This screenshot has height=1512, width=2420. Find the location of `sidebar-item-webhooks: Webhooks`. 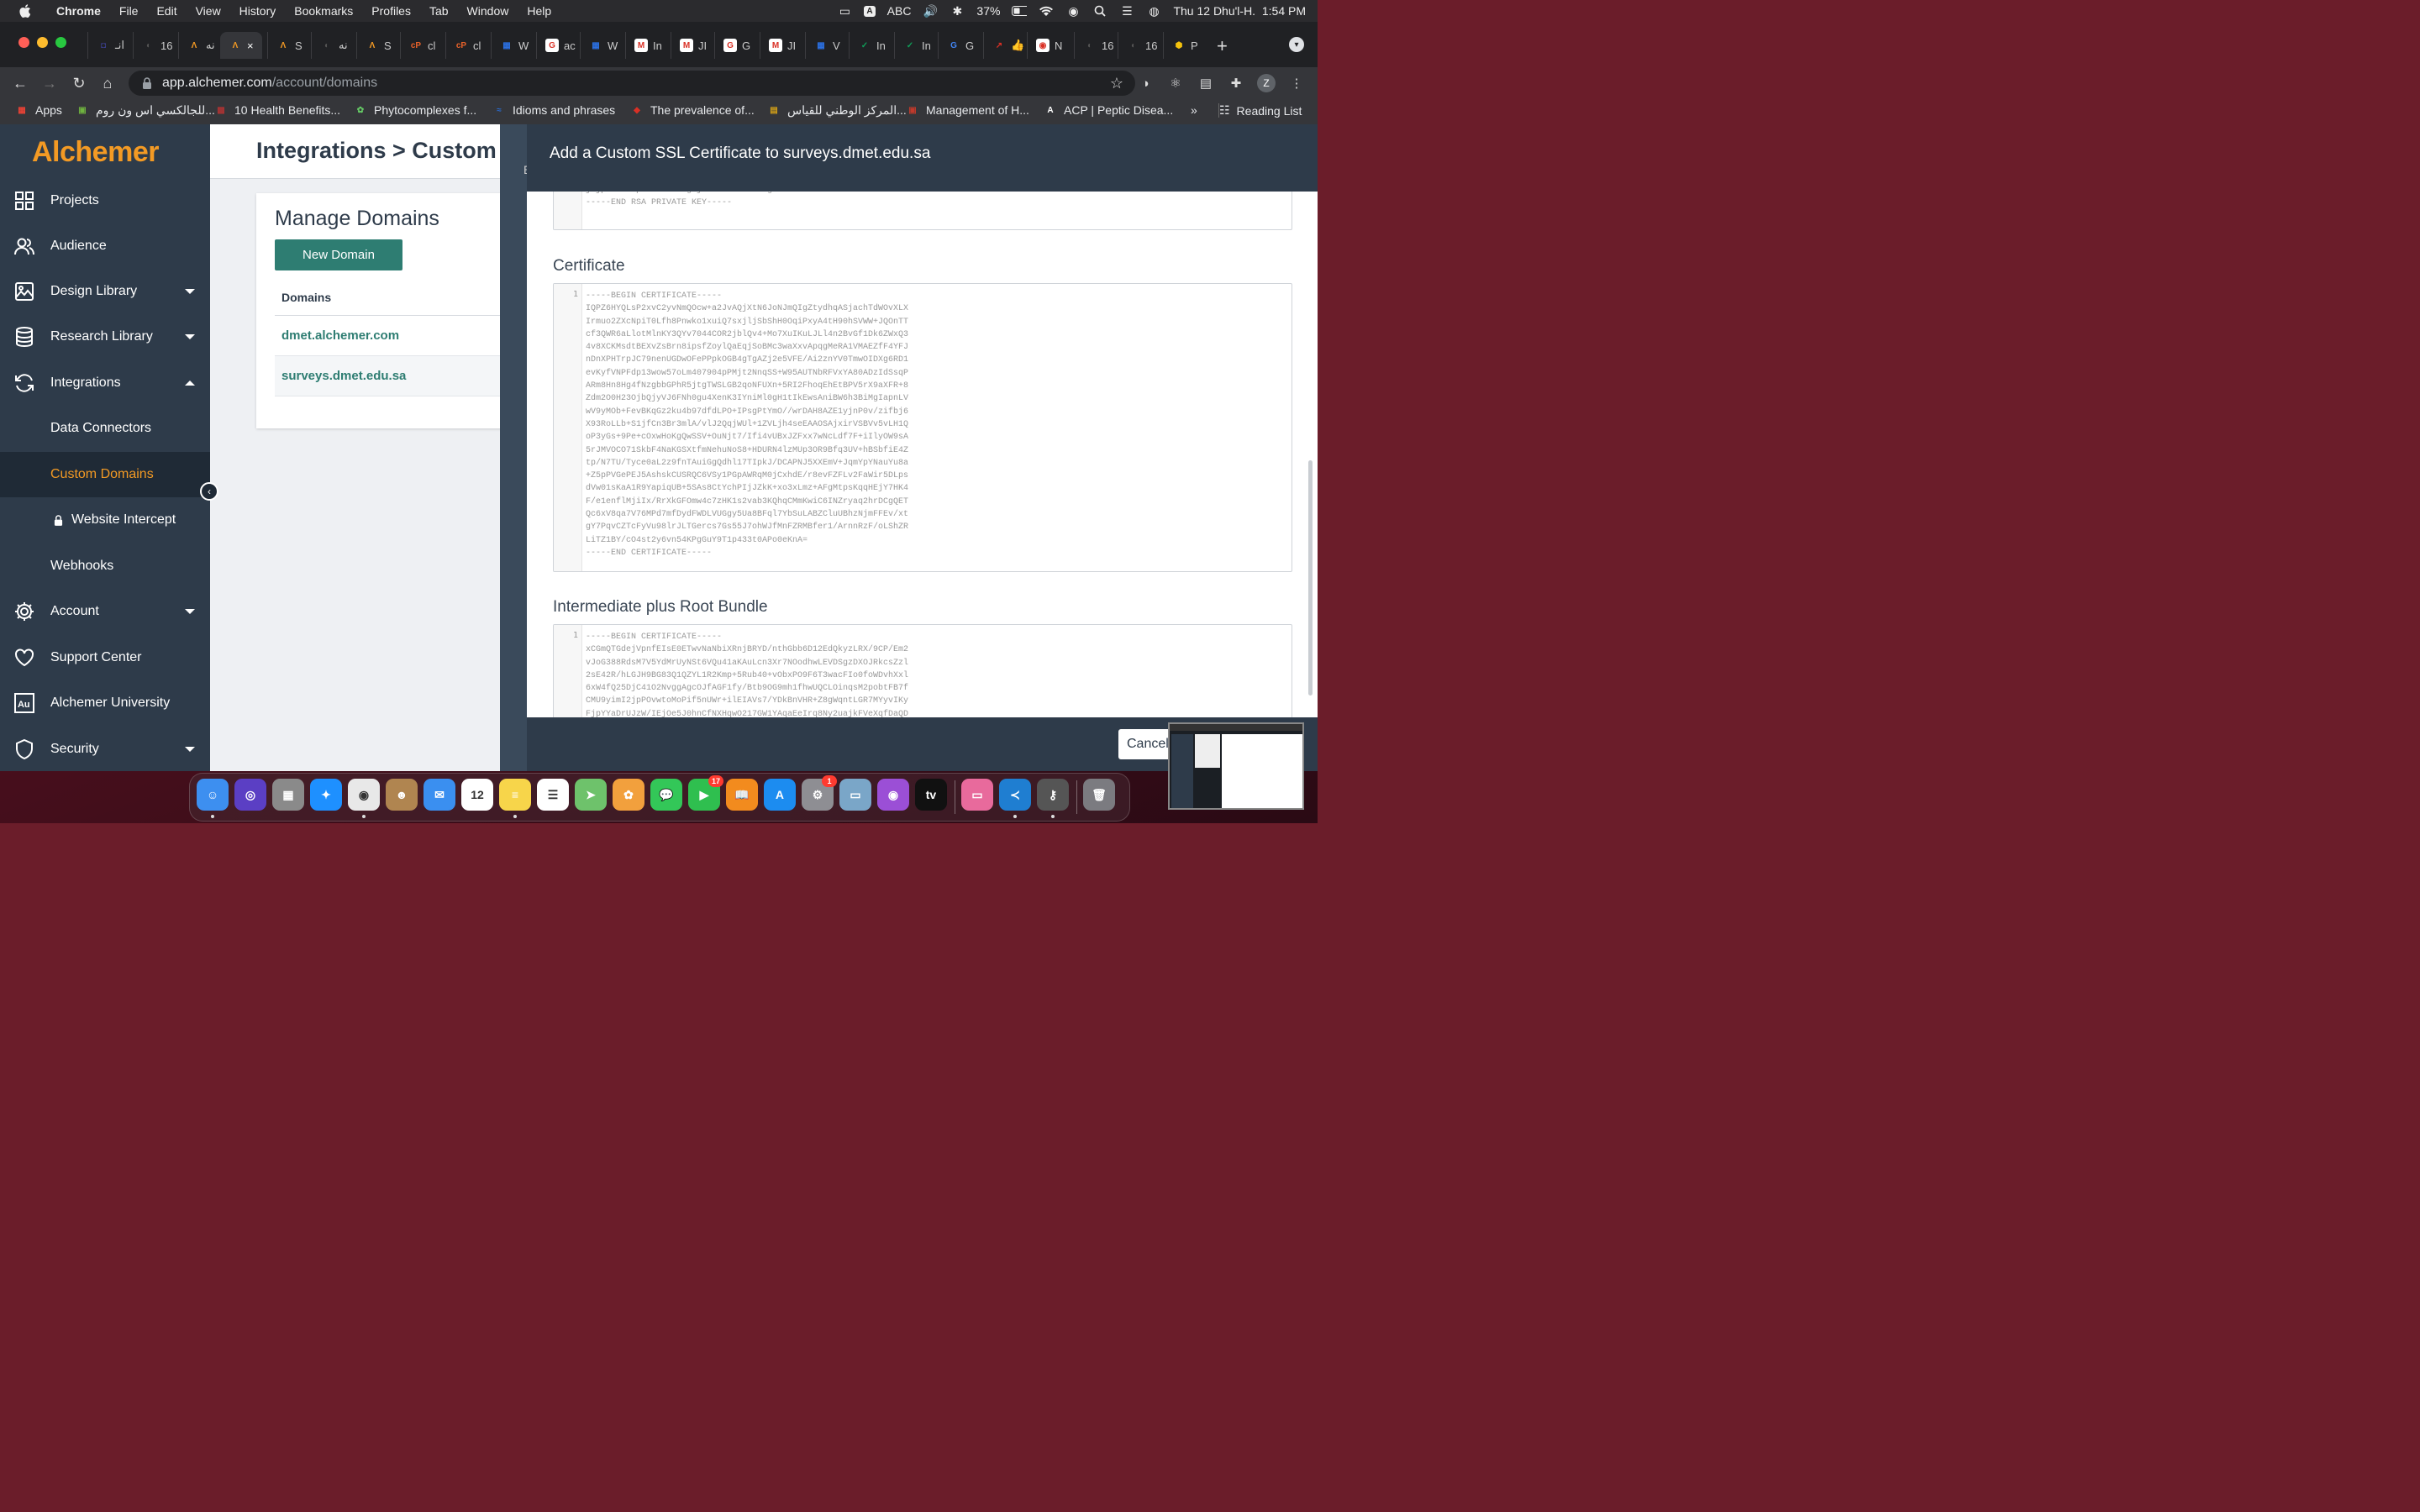

sidebar-item-webhooks: Webhooks is located at coordinates (105, 566).